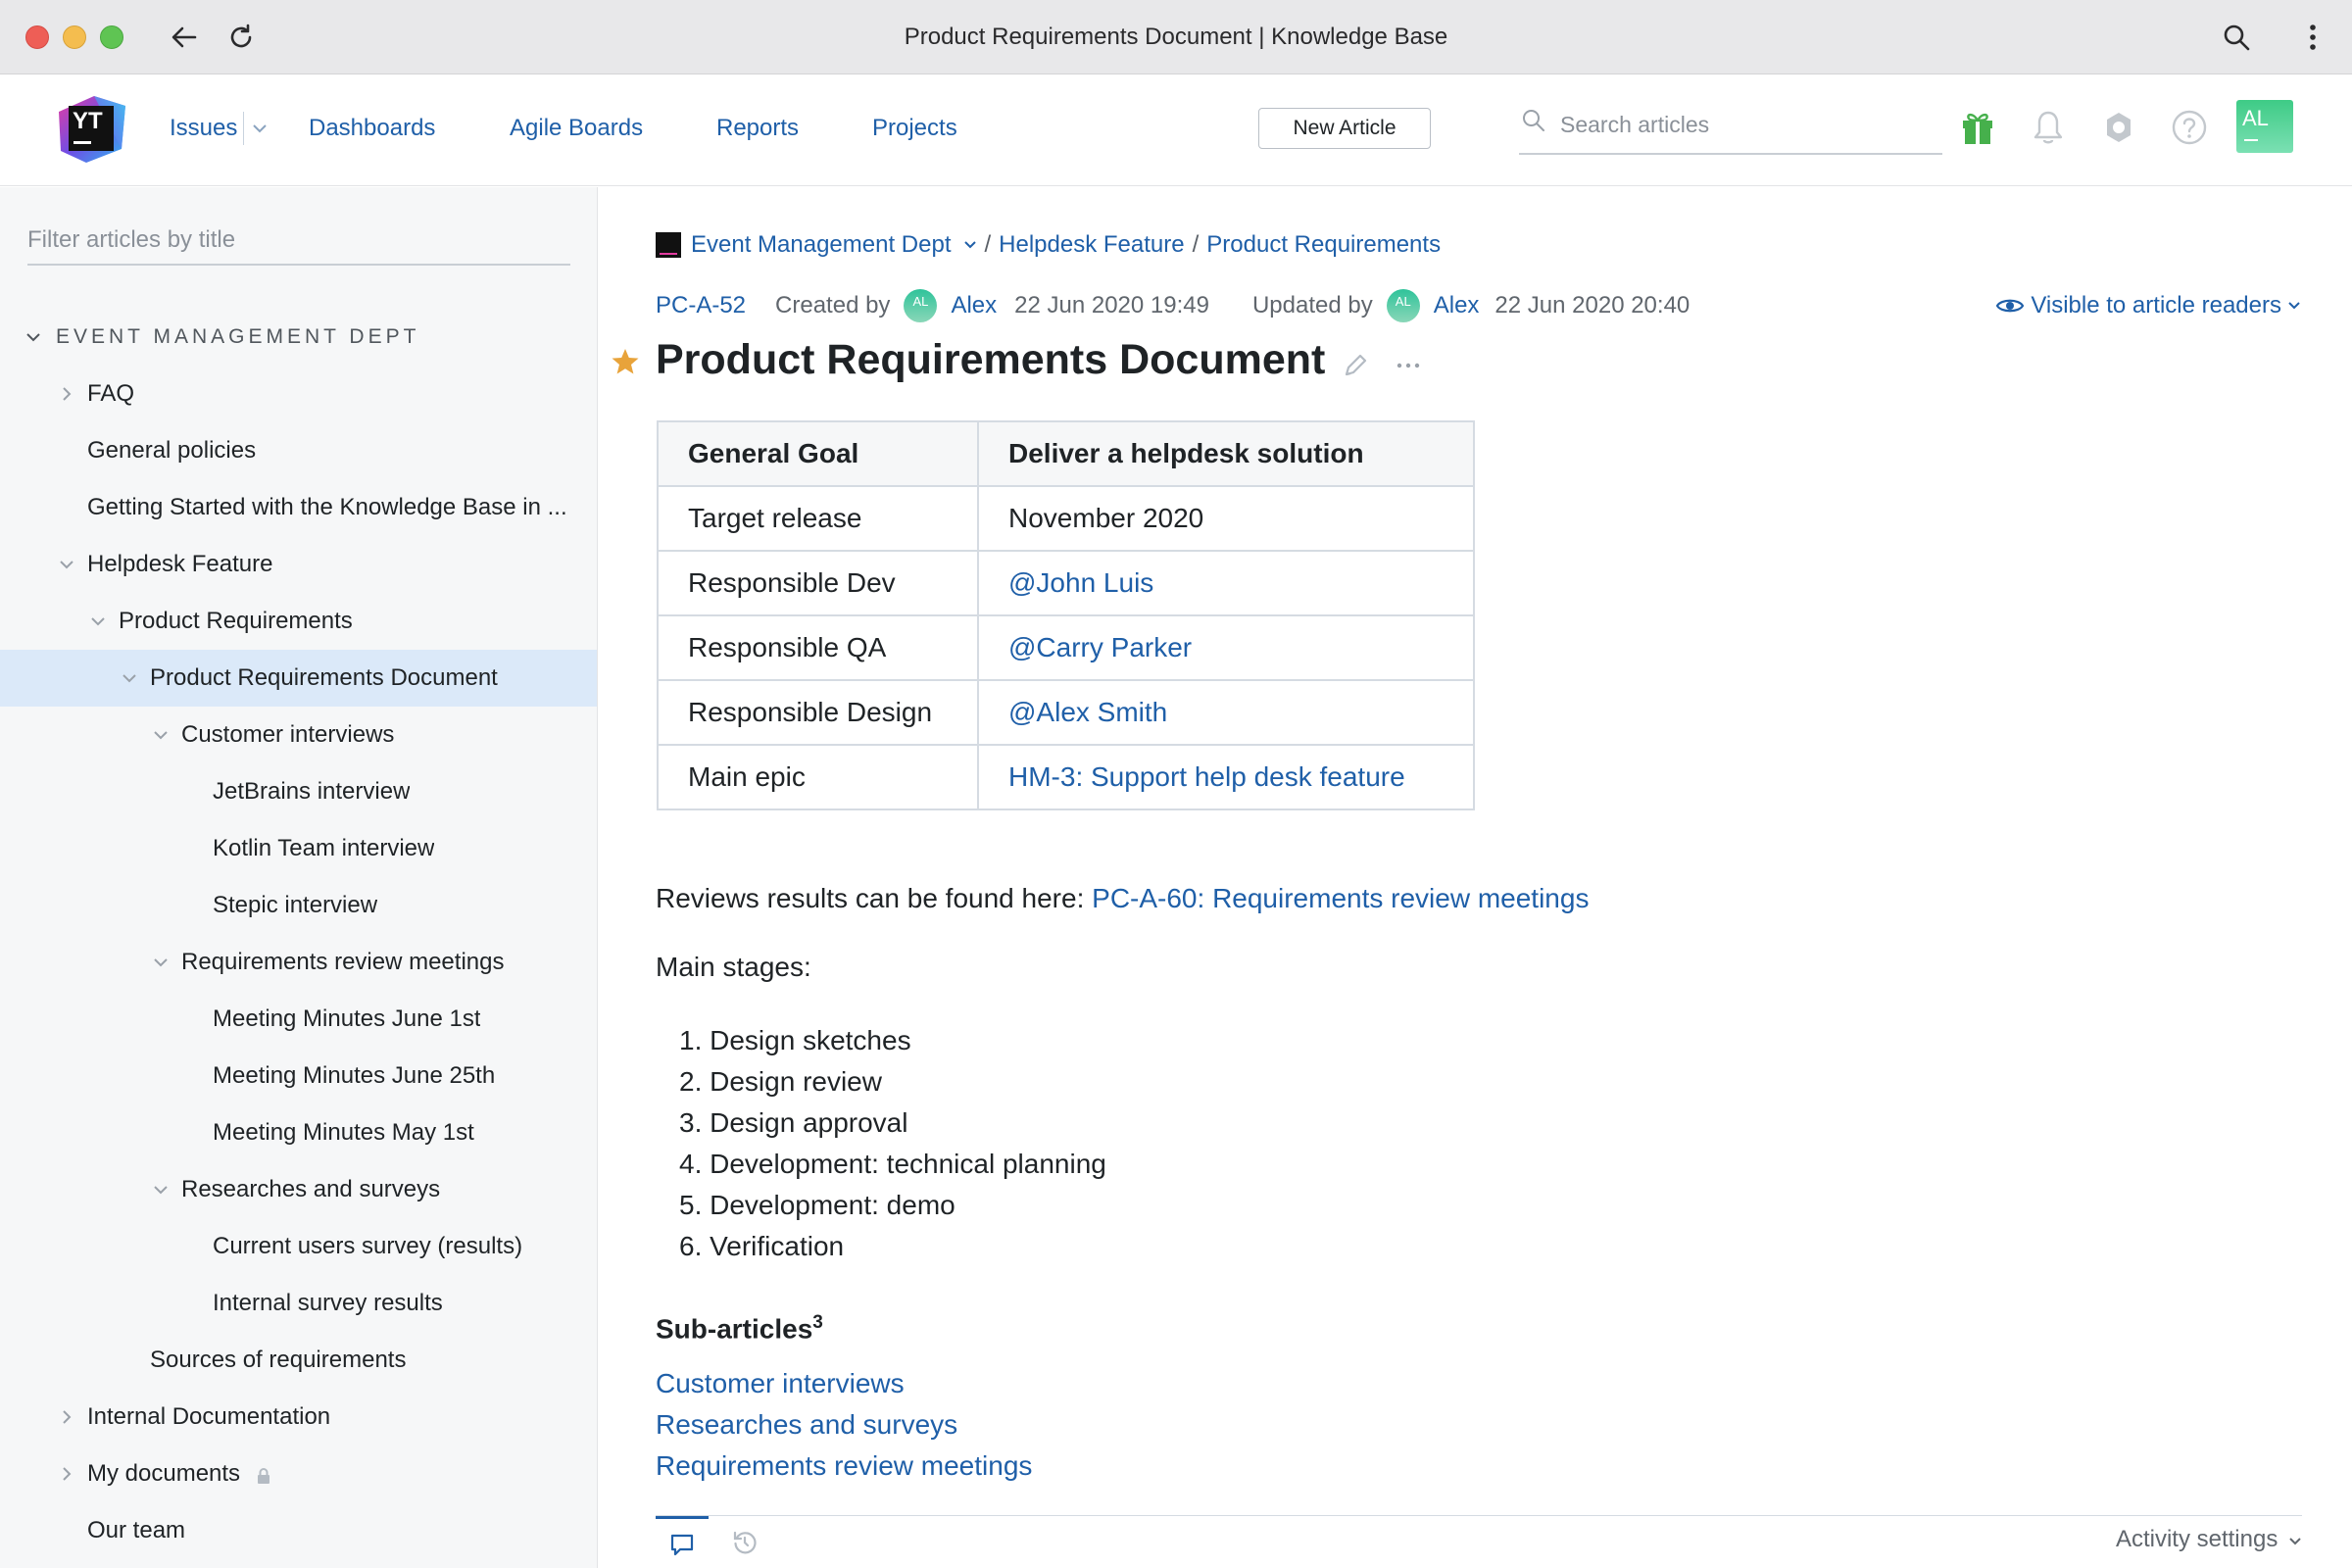 This screenshot has width=2352, height=1568. Describe the element at coordinates (625, 364) in the screenshot. I see `star-icon` at that location.